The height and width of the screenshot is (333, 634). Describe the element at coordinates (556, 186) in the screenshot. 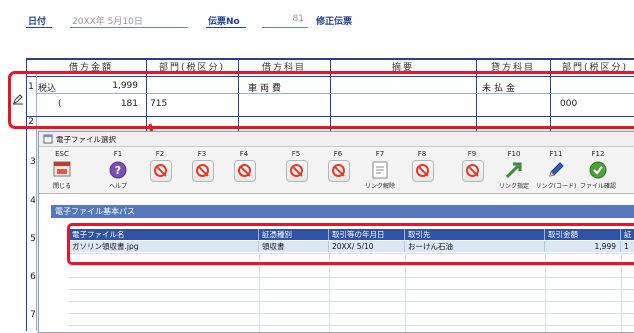

I see `link-code-label: リンク(コード)` at that location.